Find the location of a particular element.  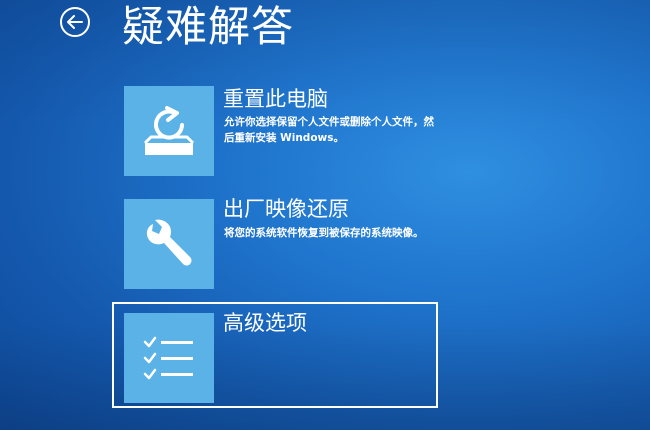

wrench-icon is located at coordinates (169, 242).